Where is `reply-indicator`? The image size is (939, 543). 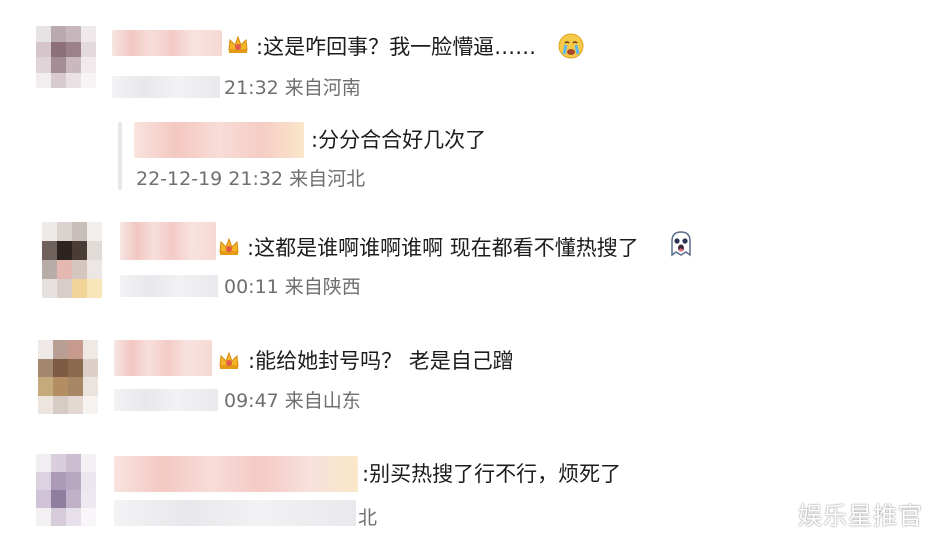
reply-indicator is located at coordinates (120, 156).